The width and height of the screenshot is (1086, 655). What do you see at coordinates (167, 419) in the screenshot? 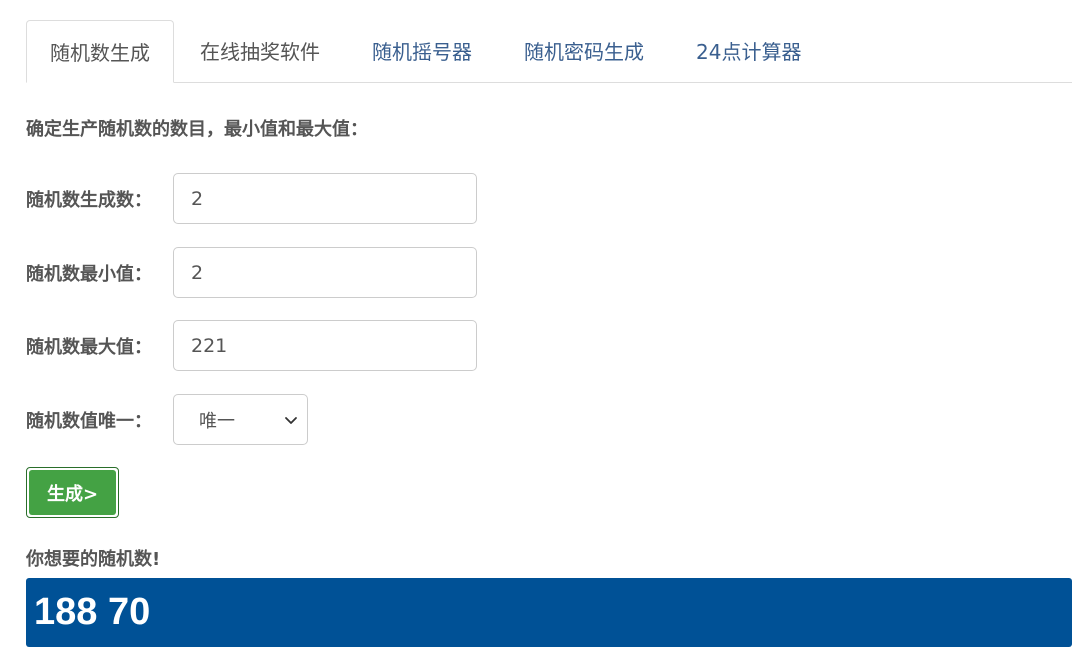
I see `unique-row: 随机数值唯一： 唯一` at bounding box center [167, 419].